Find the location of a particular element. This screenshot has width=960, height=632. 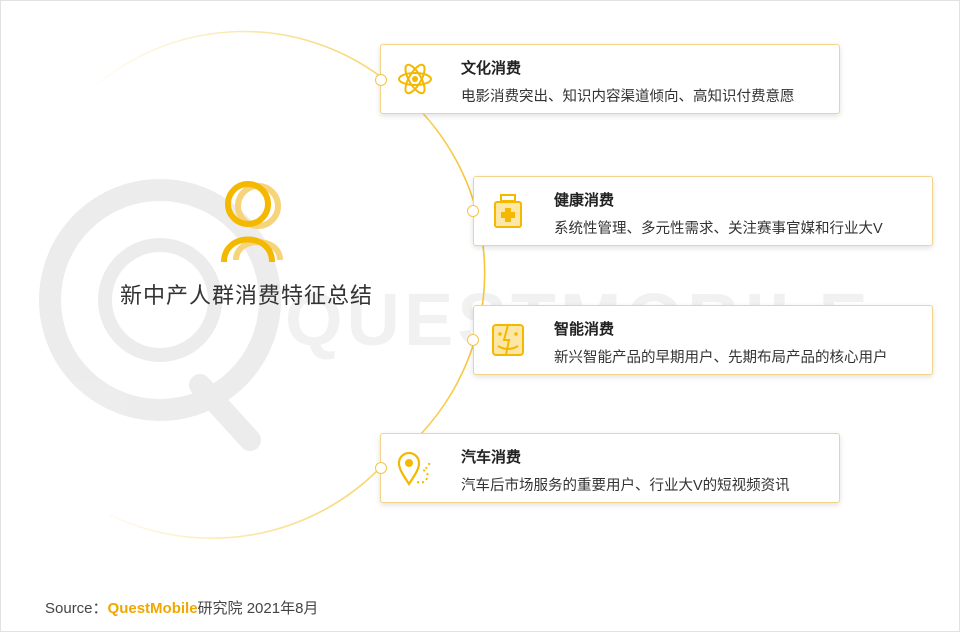

card-desc: 汽车后市场服务的重要用户、行业大V的短视频资讯 is located at coordinates (625, 486).